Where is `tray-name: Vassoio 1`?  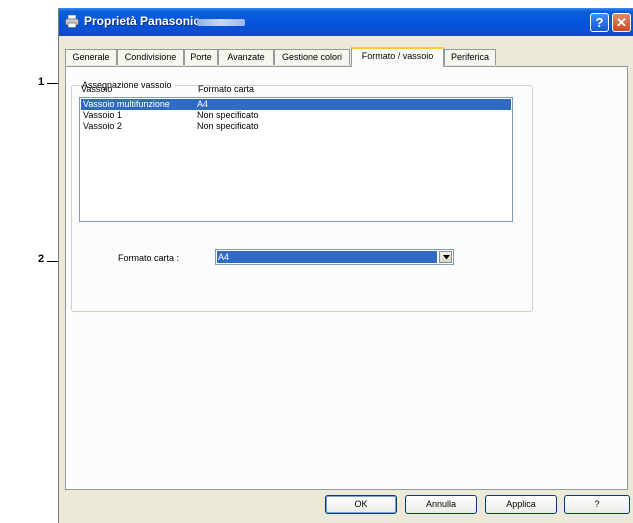 tray-name: Vassoio 1 is located at coordinates (102, 115).